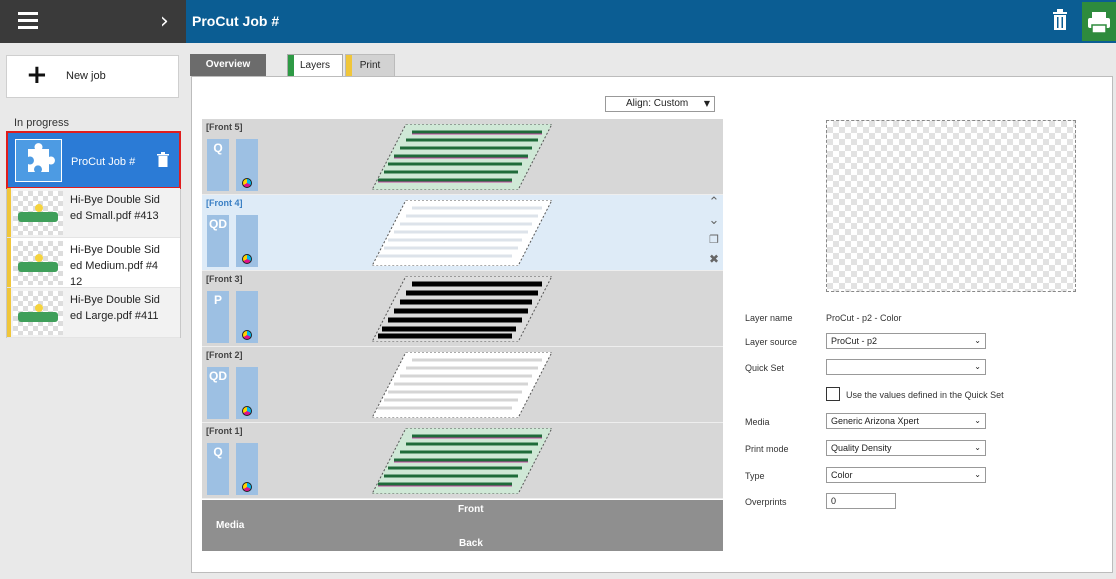 The height and width of the screenshot is (579, 1116). What do you see at coordinates (103, 162) in the screenshot?
I see `job-name: ProCut Job #` at bounding box center [103, 162].